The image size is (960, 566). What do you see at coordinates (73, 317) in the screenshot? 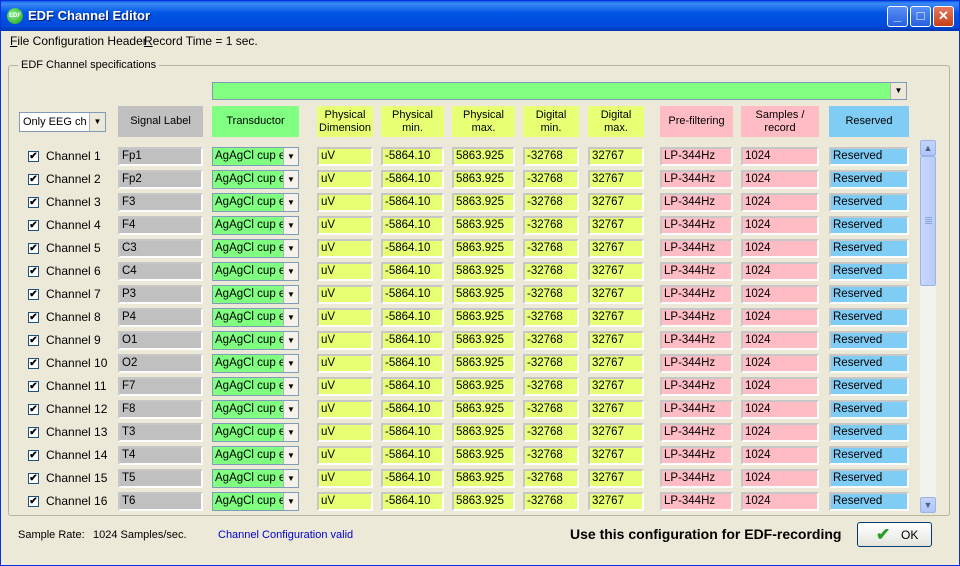
I see `channel-name: Channel 8` at bounding box center [73, 317].